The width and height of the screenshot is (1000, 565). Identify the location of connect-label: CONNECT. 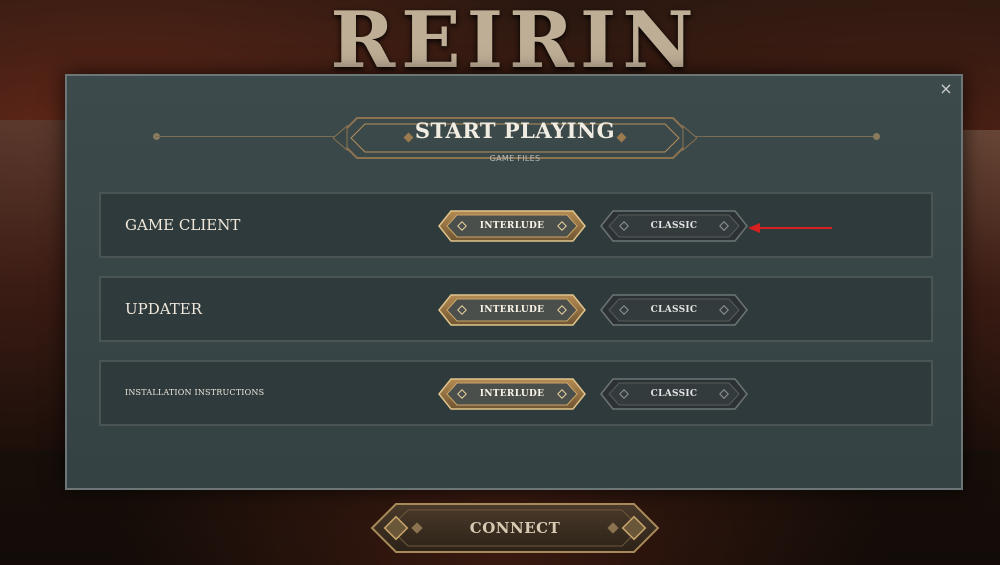
(515, 528).